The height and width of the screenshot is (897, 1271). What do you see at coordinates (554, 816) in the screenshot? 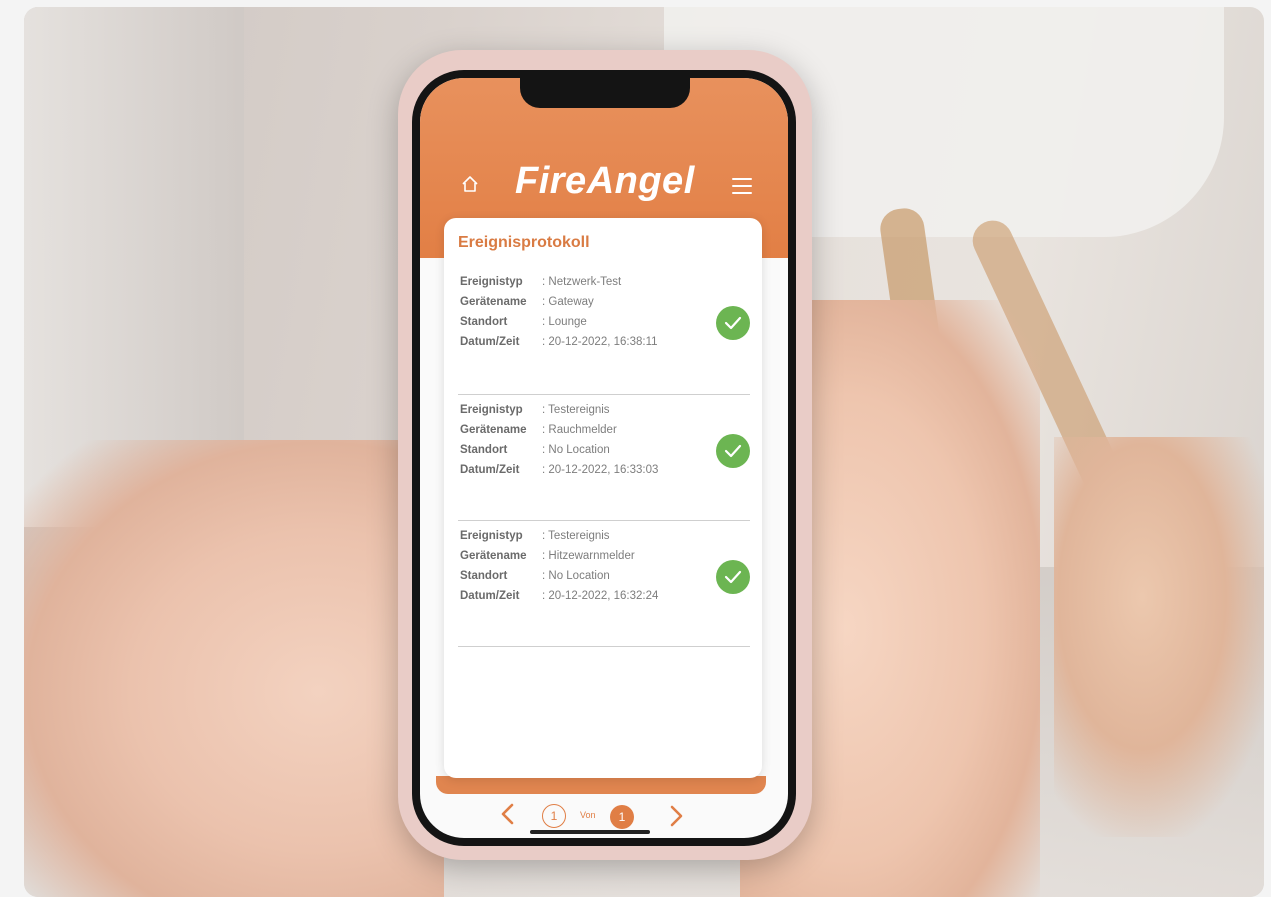
I see `current-page: 1` at bounding box center [554, 816].